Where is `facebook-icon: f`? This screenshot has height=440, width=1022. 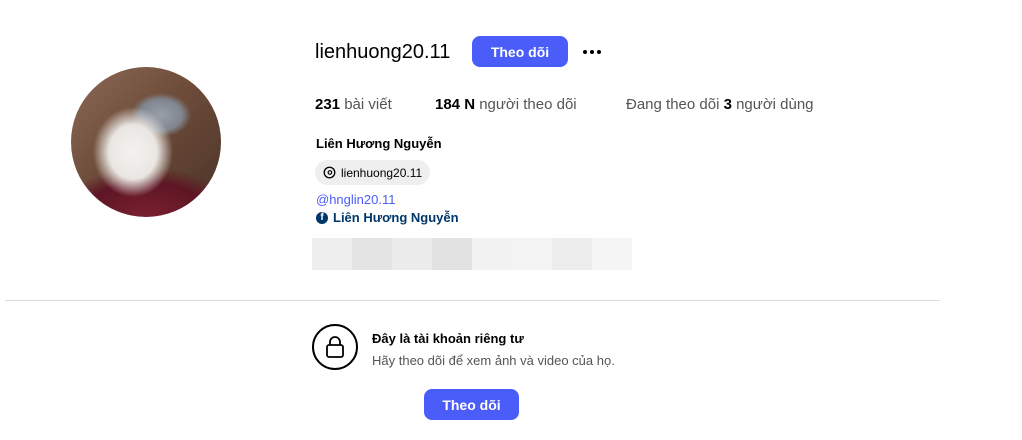 facebook-icon: f is located at coordinates (322, 217).